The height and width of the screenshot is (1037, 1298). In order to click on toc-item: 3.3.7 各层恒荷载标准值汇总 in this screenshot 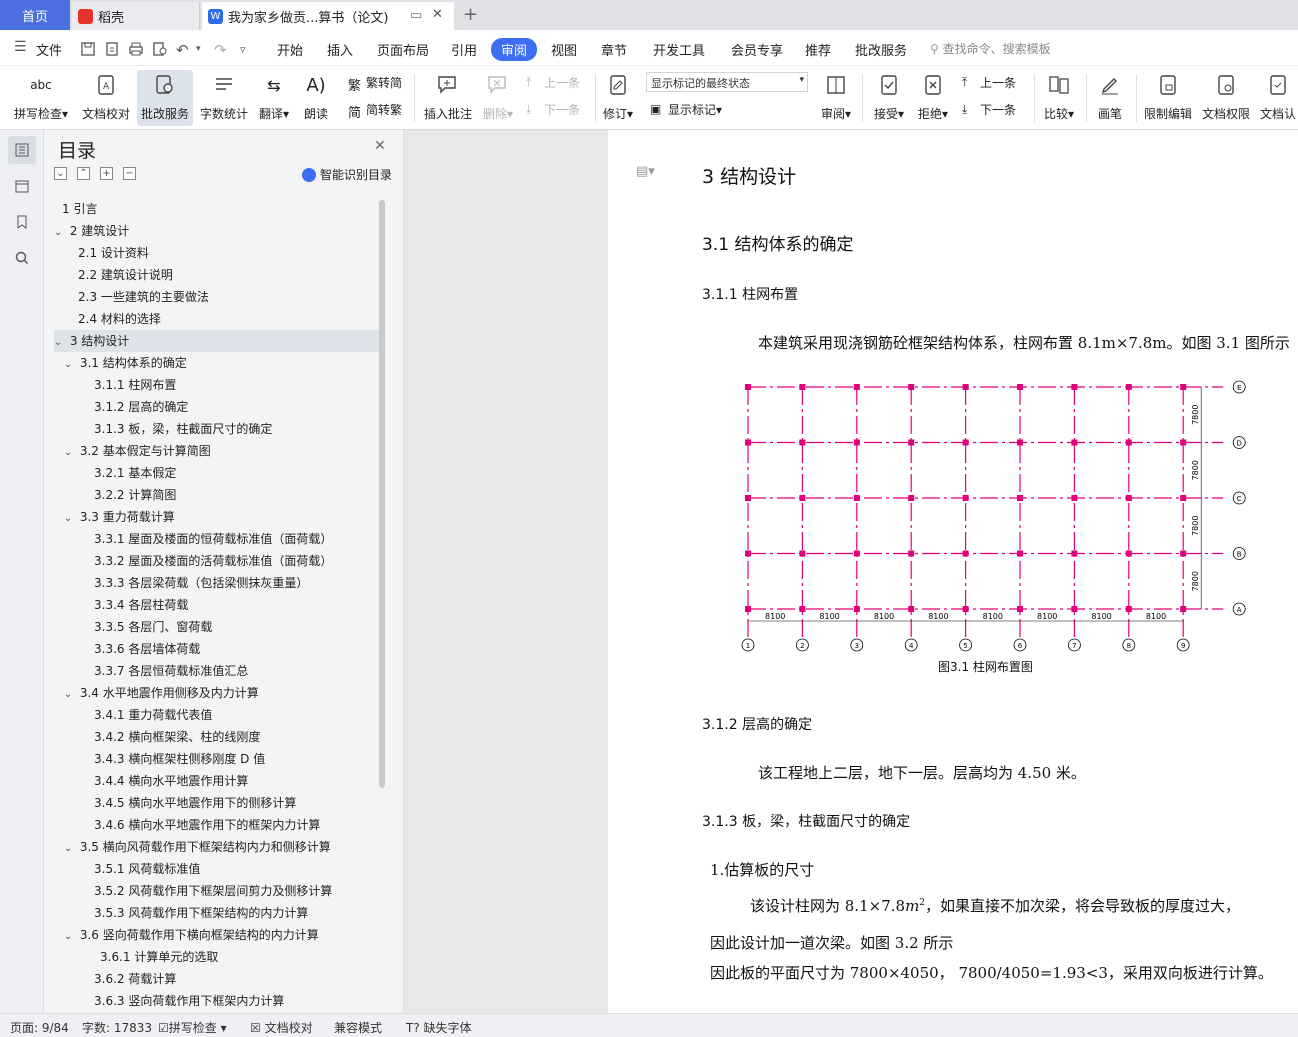, I will do `click(216, 671)`.